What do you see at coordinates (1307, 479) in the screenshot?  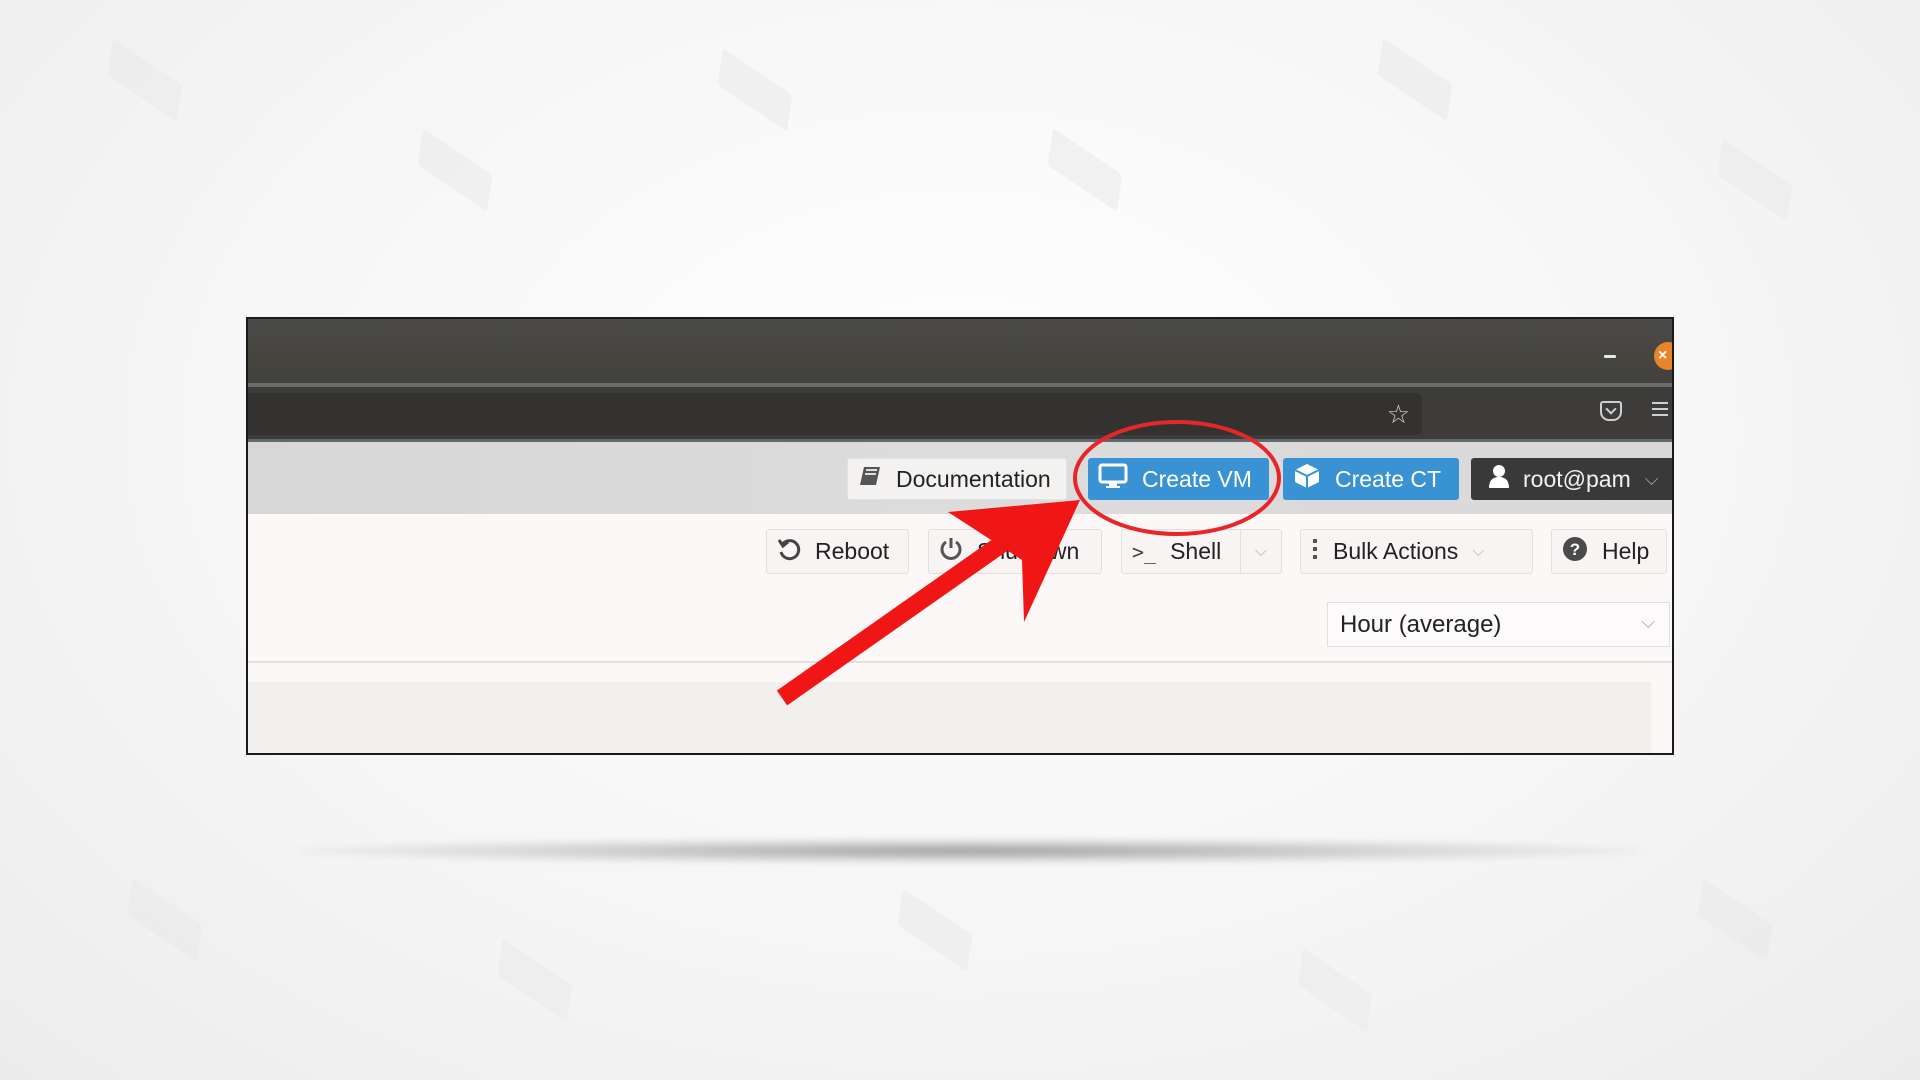 I see `cube-icon` at bounding box center [1307, 479].